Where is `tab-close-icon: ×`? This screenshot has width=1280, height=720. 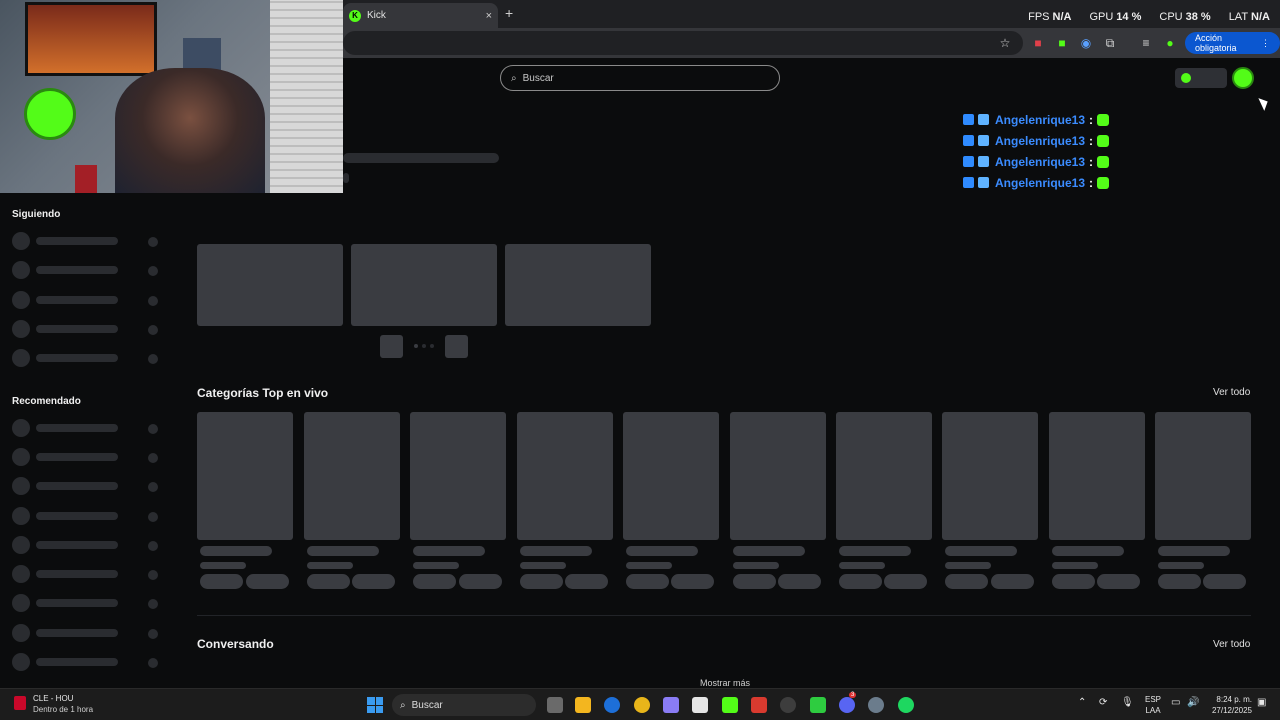 tab-close-icon: × is located at coordinates (489, 16).